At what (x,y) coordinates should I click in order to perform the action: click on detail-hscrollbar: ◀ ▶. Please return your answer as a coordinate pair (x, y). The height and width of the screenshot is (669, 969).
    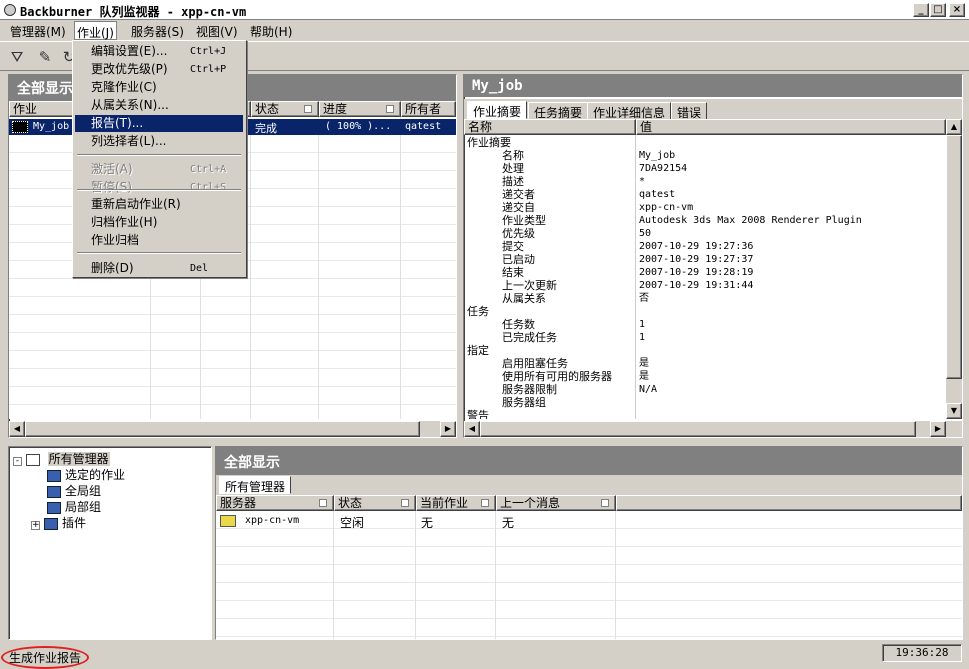
    Looking at the image, I should click on (713, 429).